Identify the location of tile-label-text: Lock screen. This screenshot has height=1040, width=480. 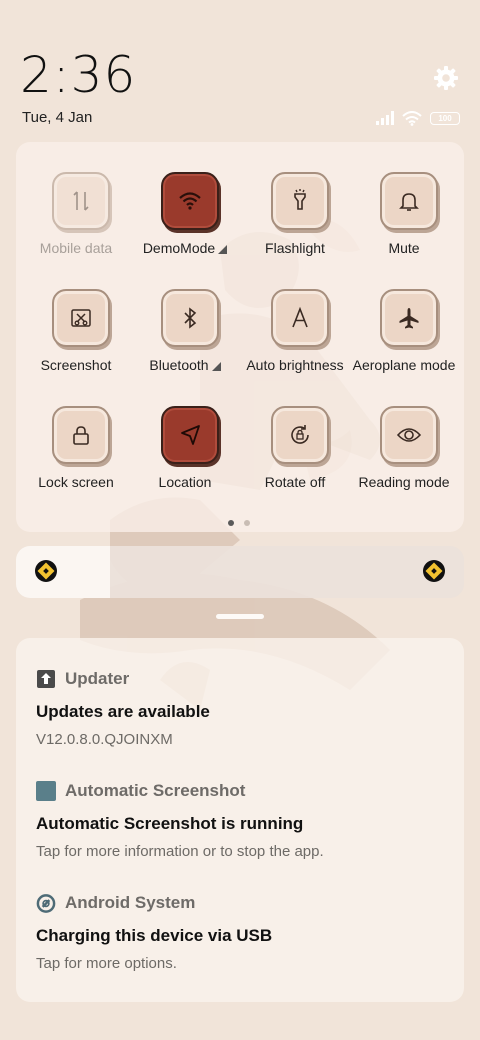
(76, 482).